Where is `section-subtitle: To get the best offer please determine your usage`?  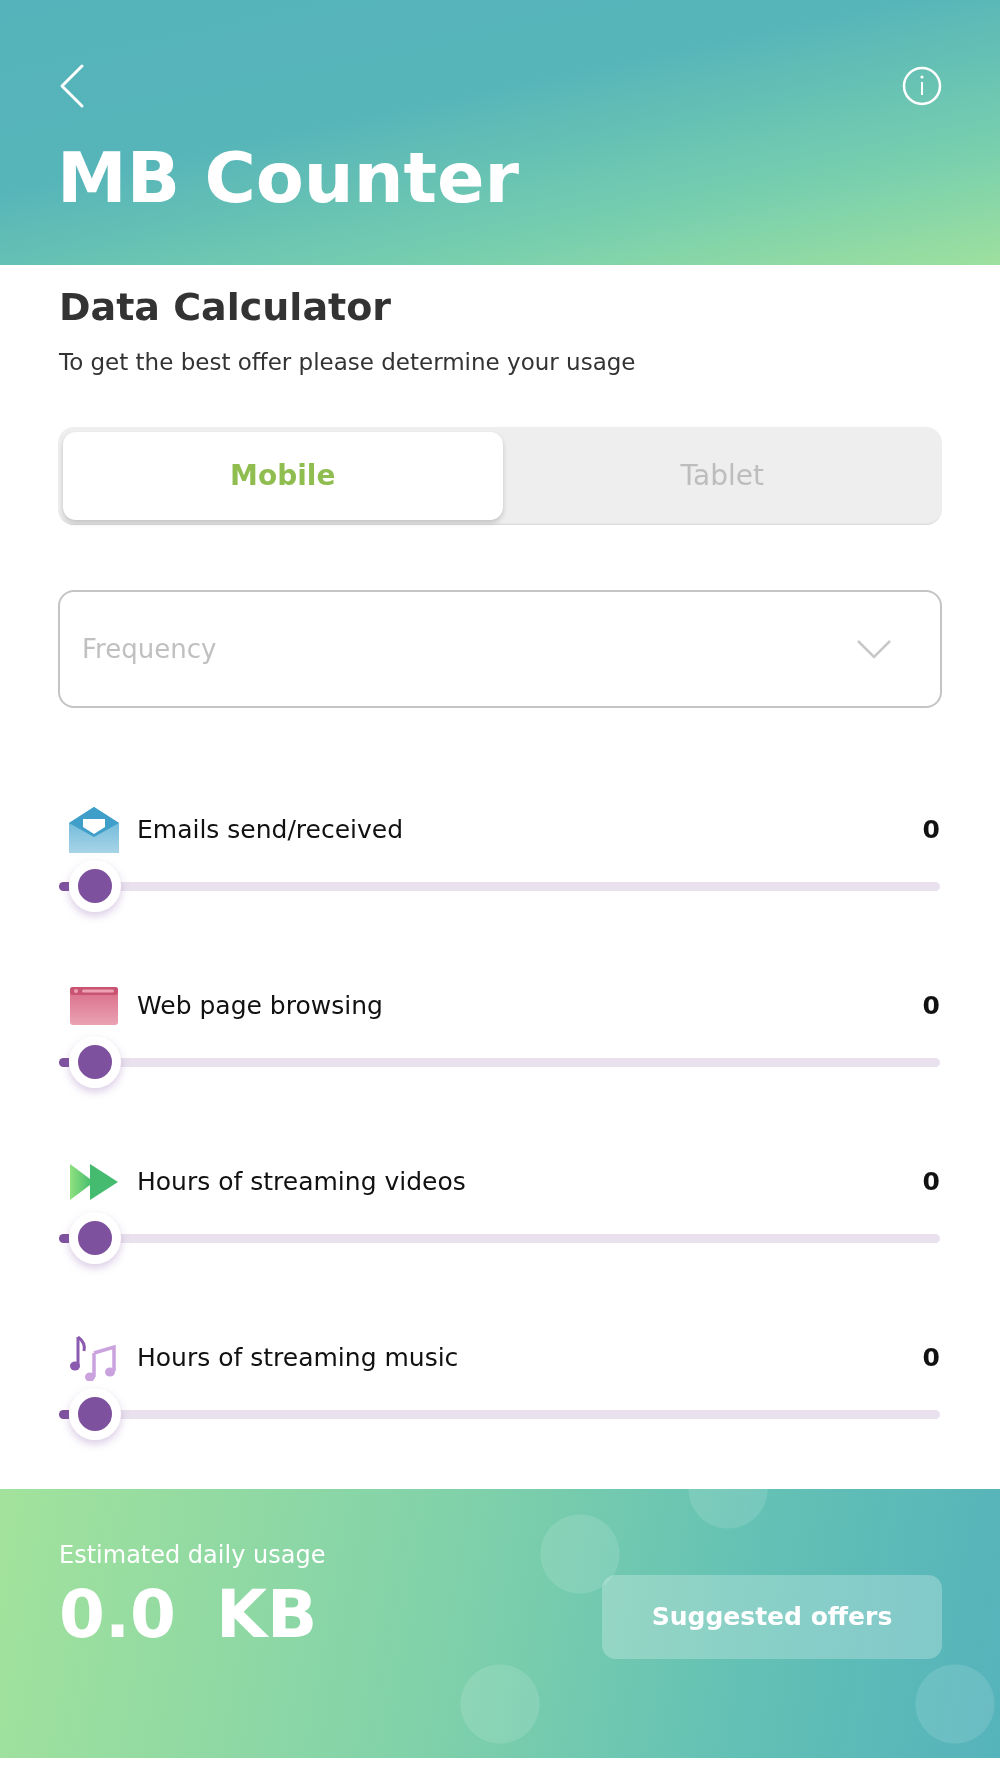 section-subtitle: To get the best offer please determine your usage is located at coordinates (348, 361).